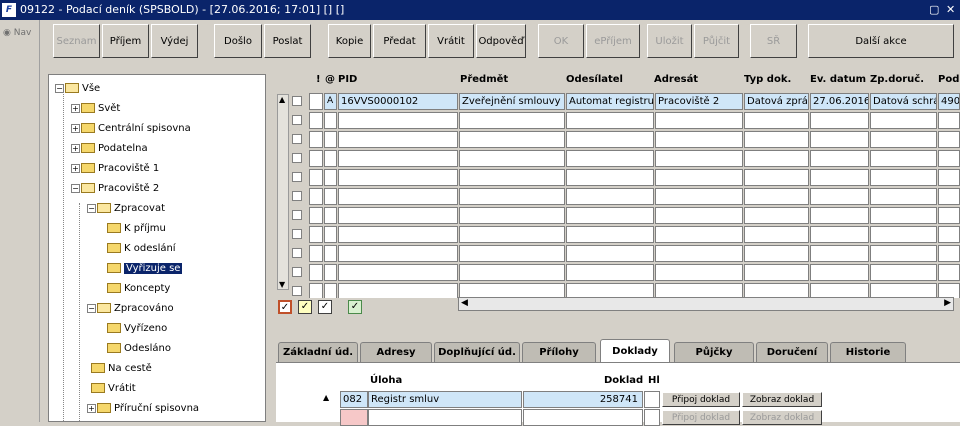 The image size is (960, 426). I want to click on col-header-zp-doruc: Zp.doruč., so click(897, 79).